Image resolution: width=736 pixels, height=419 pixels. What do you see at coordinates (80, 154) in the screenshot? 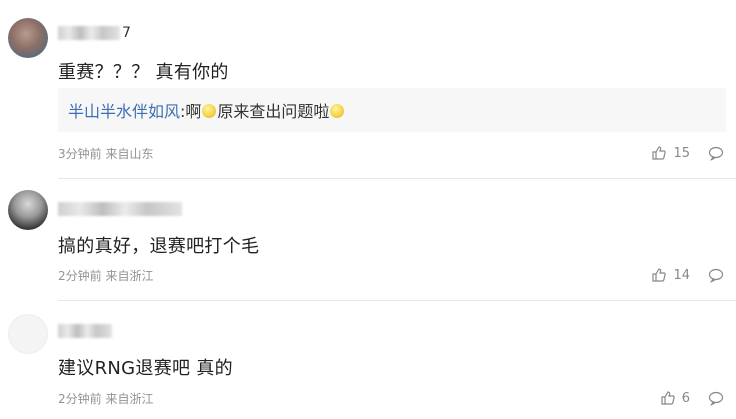
I see `timestamp: 3分钟前` at bounding box center [80, 154].